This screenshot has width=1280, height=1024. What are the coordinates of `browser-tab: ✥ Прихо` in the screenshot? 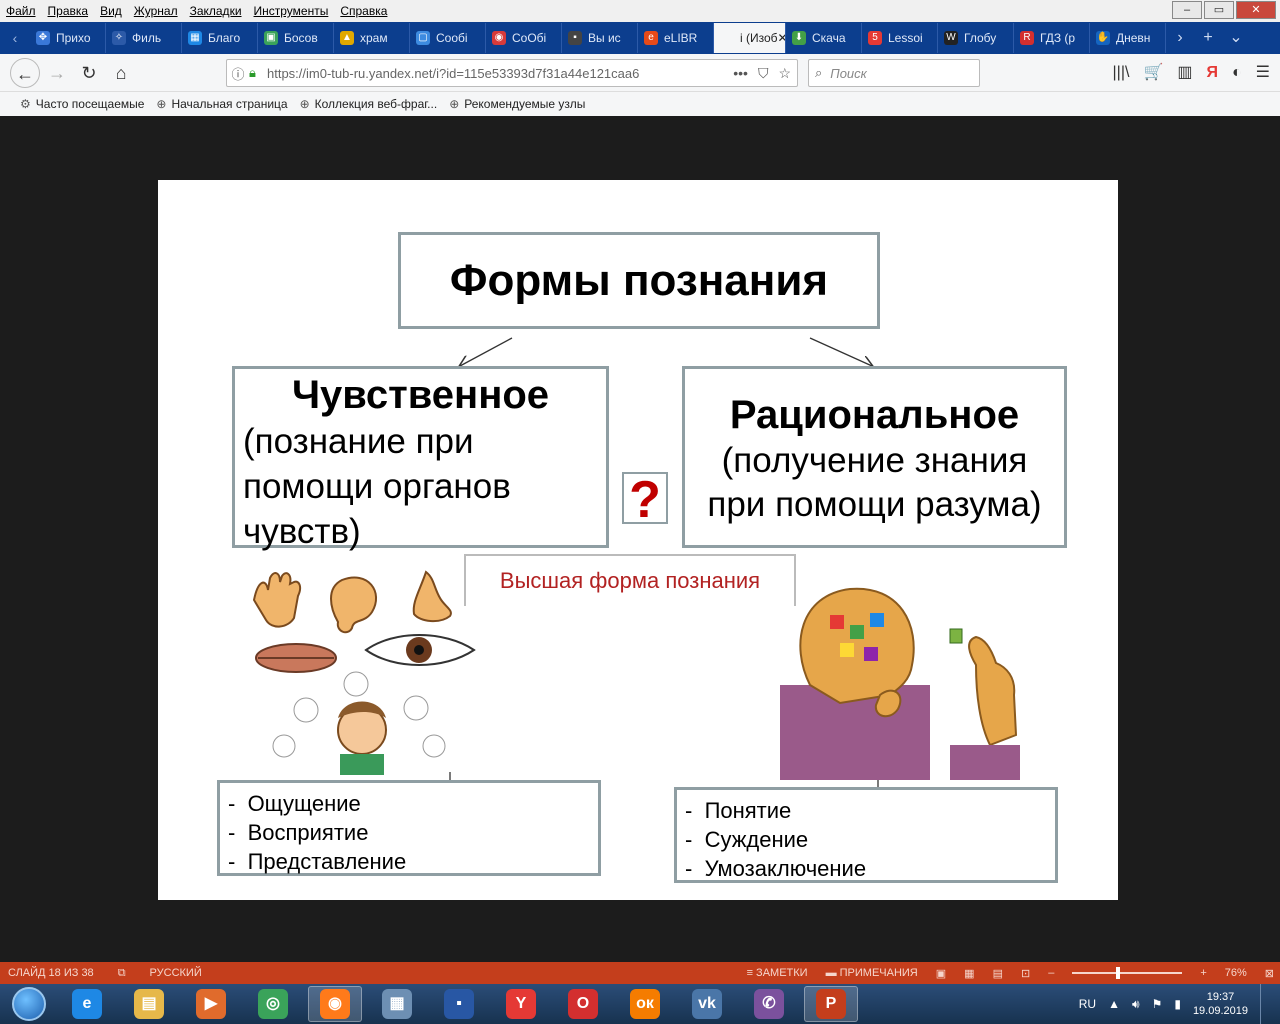 It's located at (68, 38).